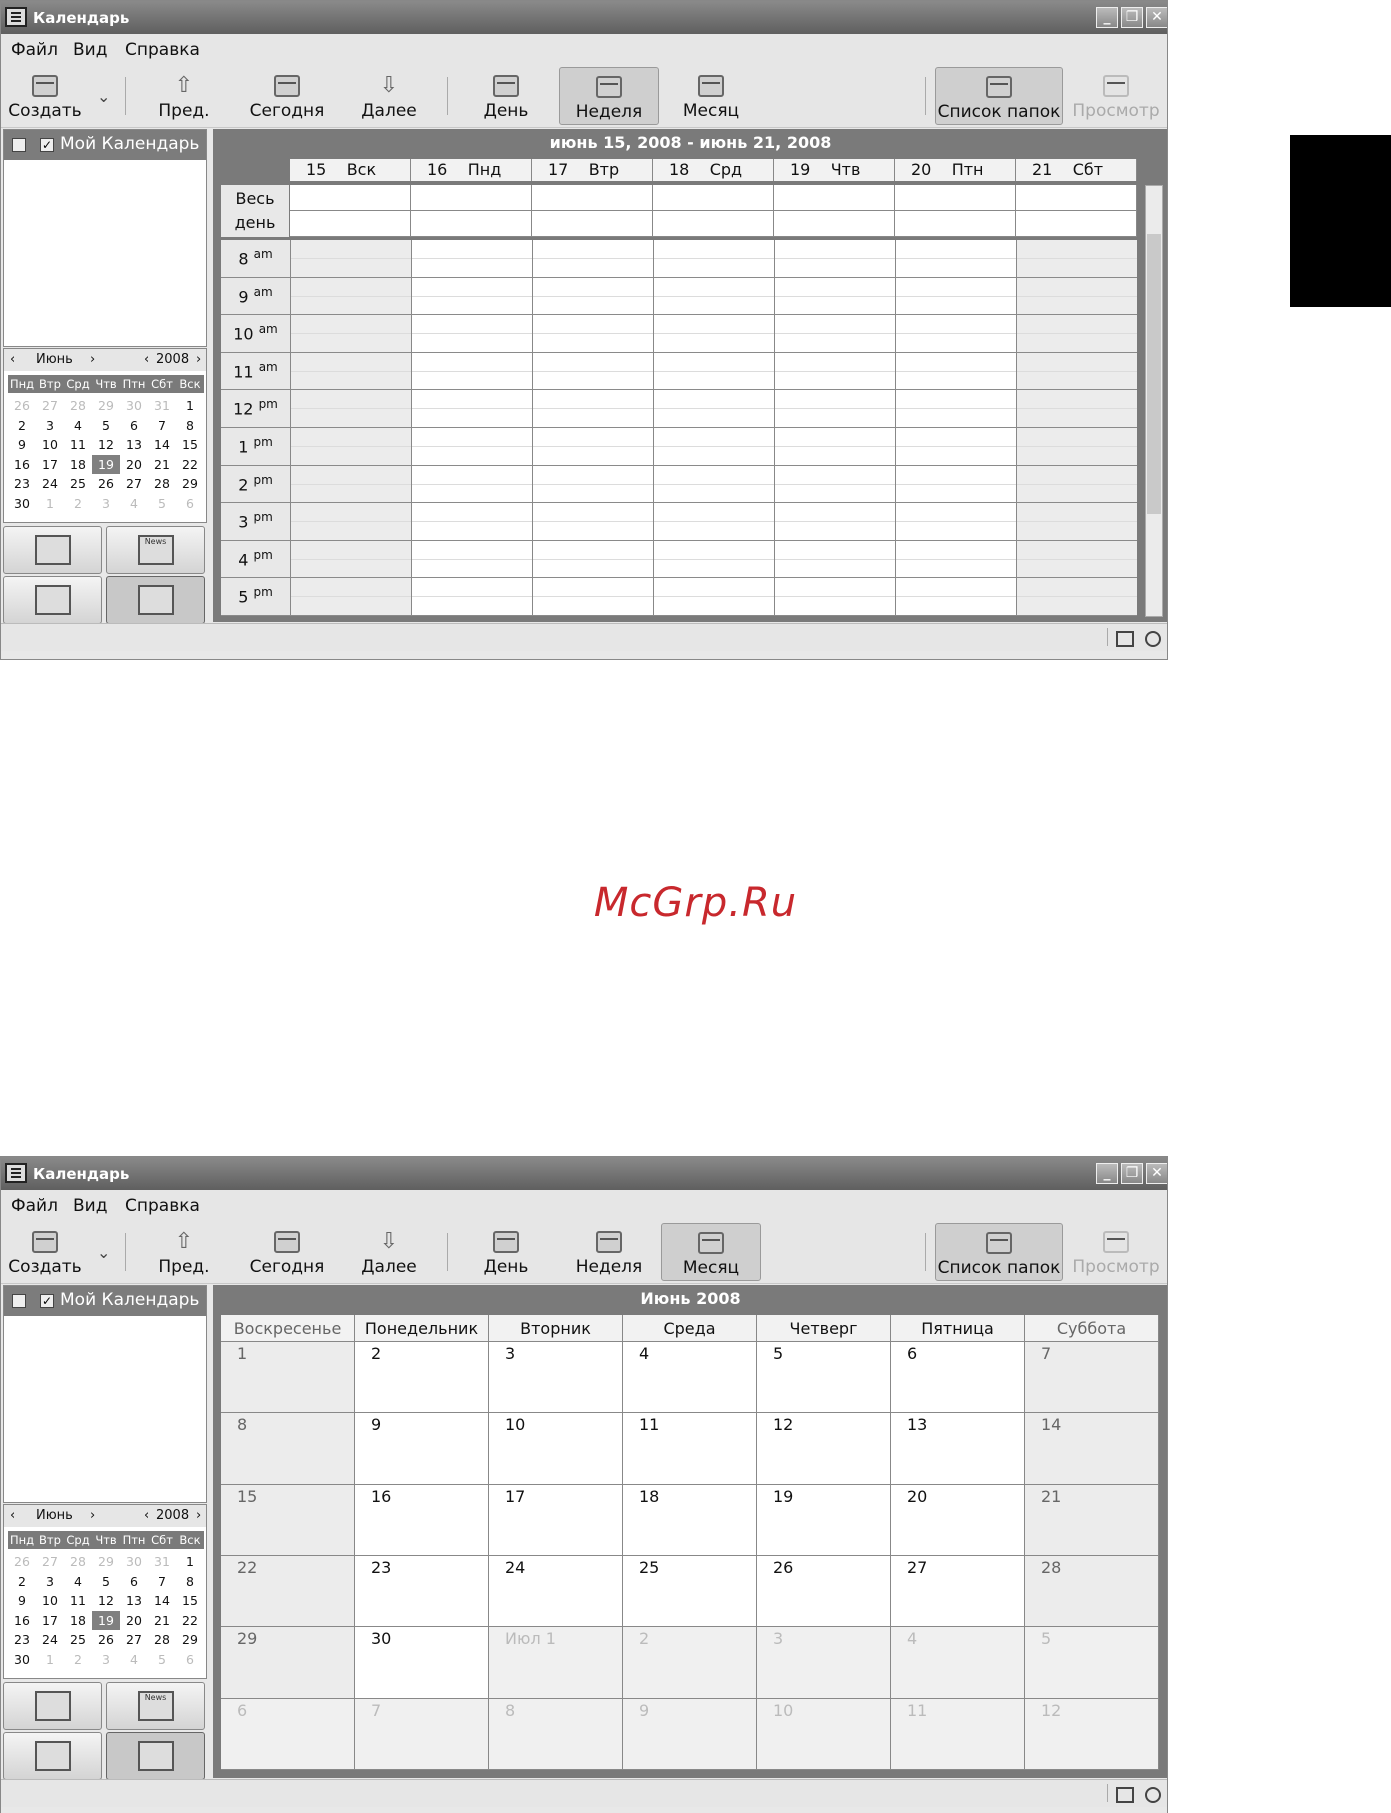 The image size is (1391, 1813). Describe the element at coordinates (824, 1378) in the screenshot. I see `month-day-cell: 5` at that location.